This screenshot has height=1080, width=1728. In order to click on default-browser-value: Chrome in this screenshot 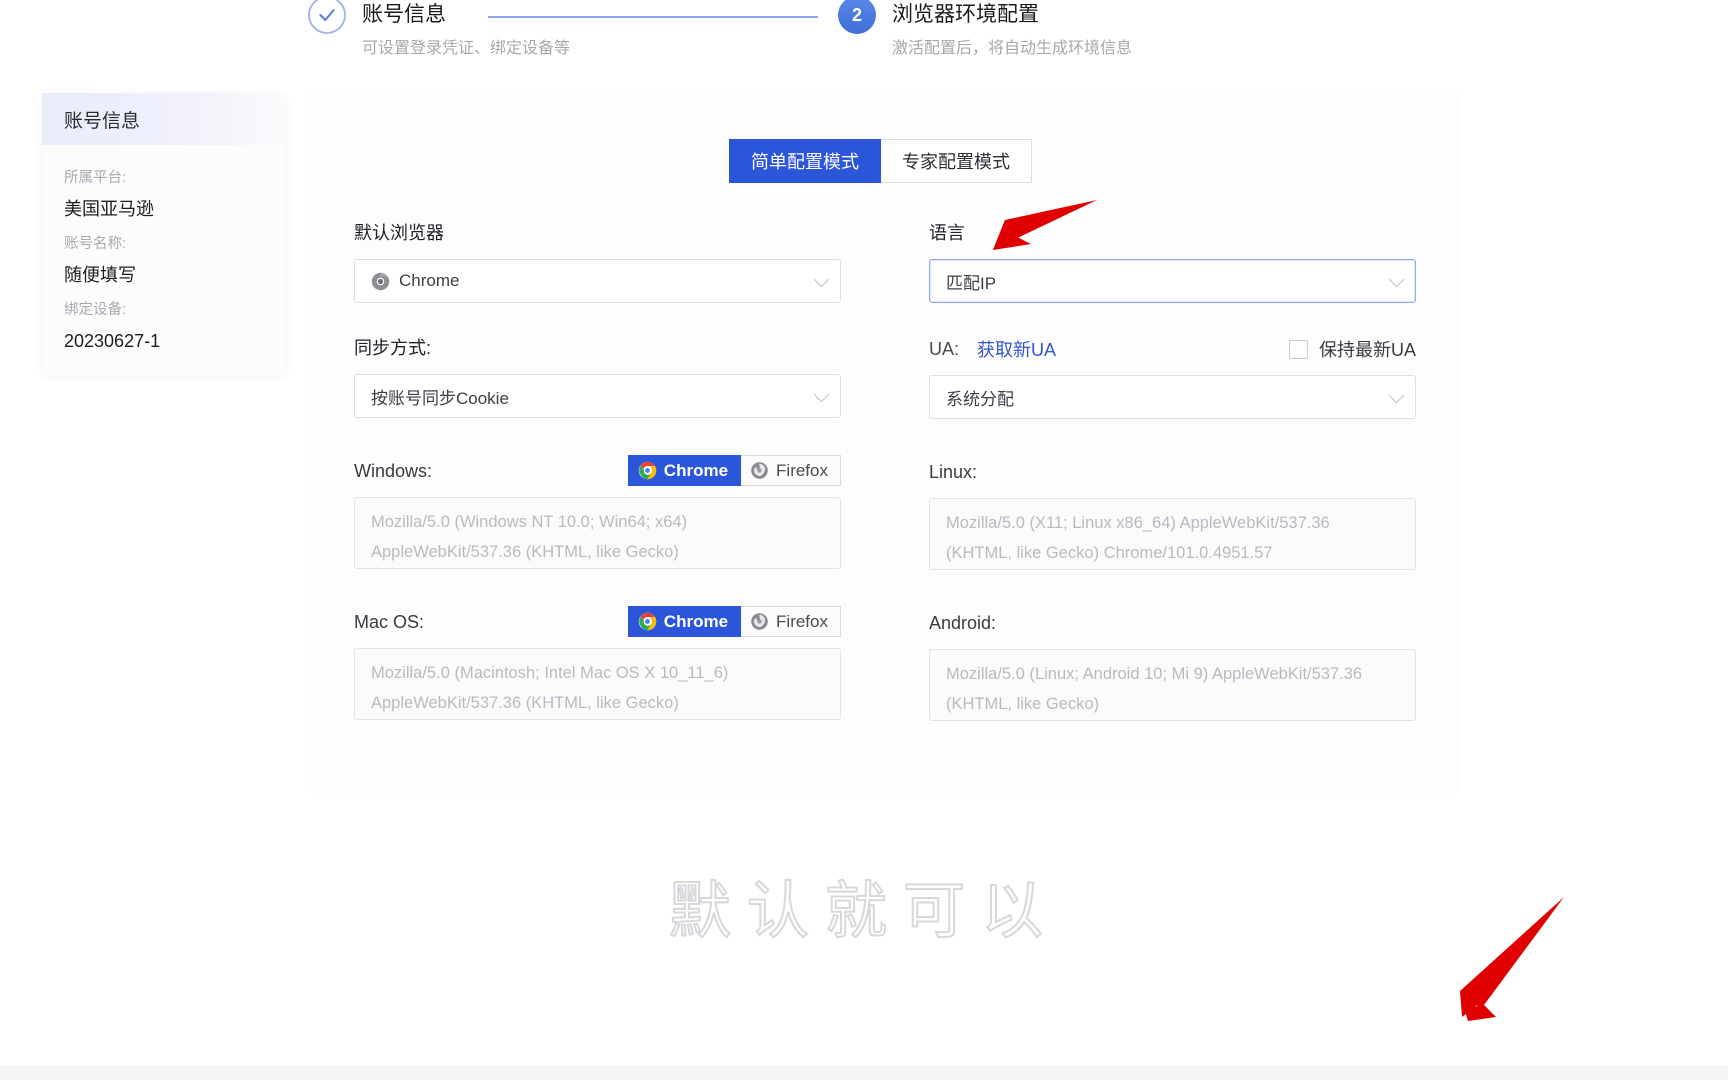, I will do `click(429, 280)`.